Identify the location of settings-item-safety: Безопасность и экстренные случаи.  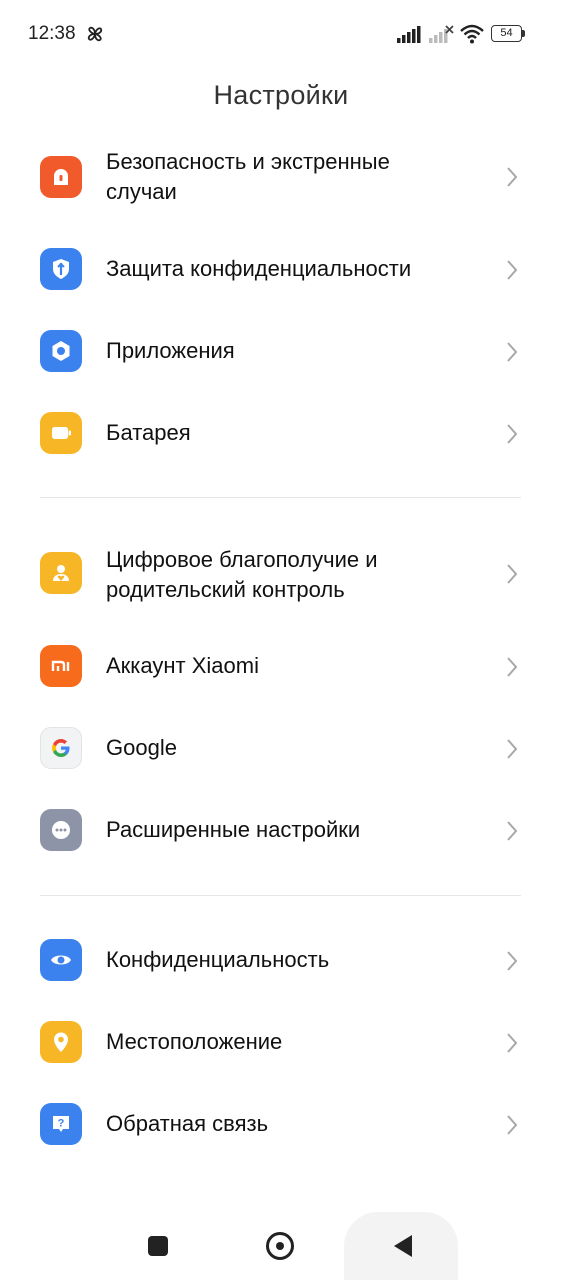
(281, 179).